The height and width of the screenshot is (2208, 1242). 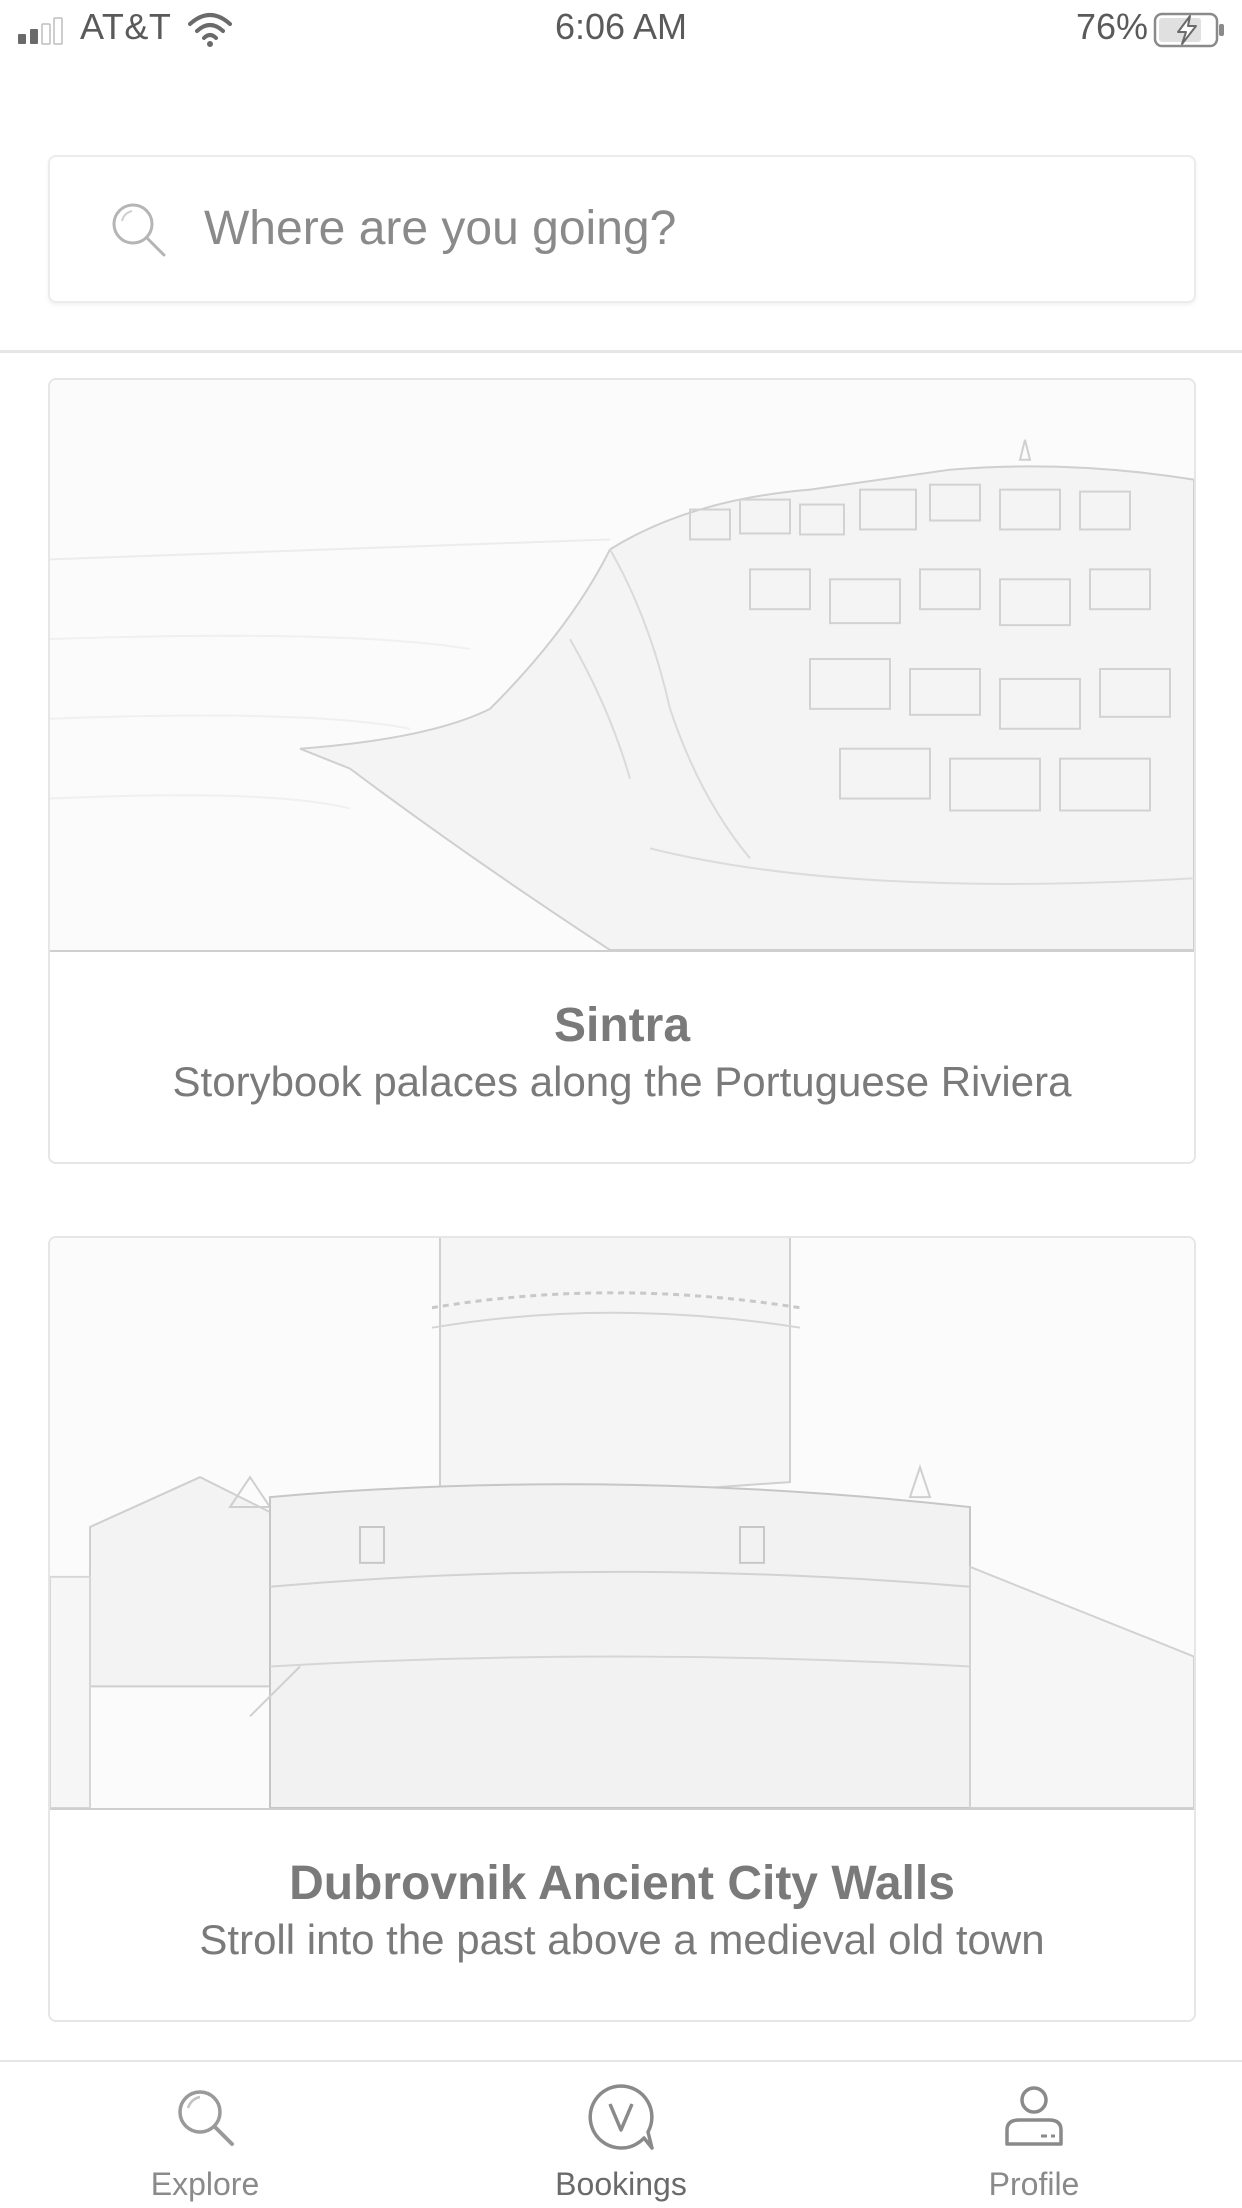 I want to click on tab-label-profile: Profile, so click(x=1034, y=2184).